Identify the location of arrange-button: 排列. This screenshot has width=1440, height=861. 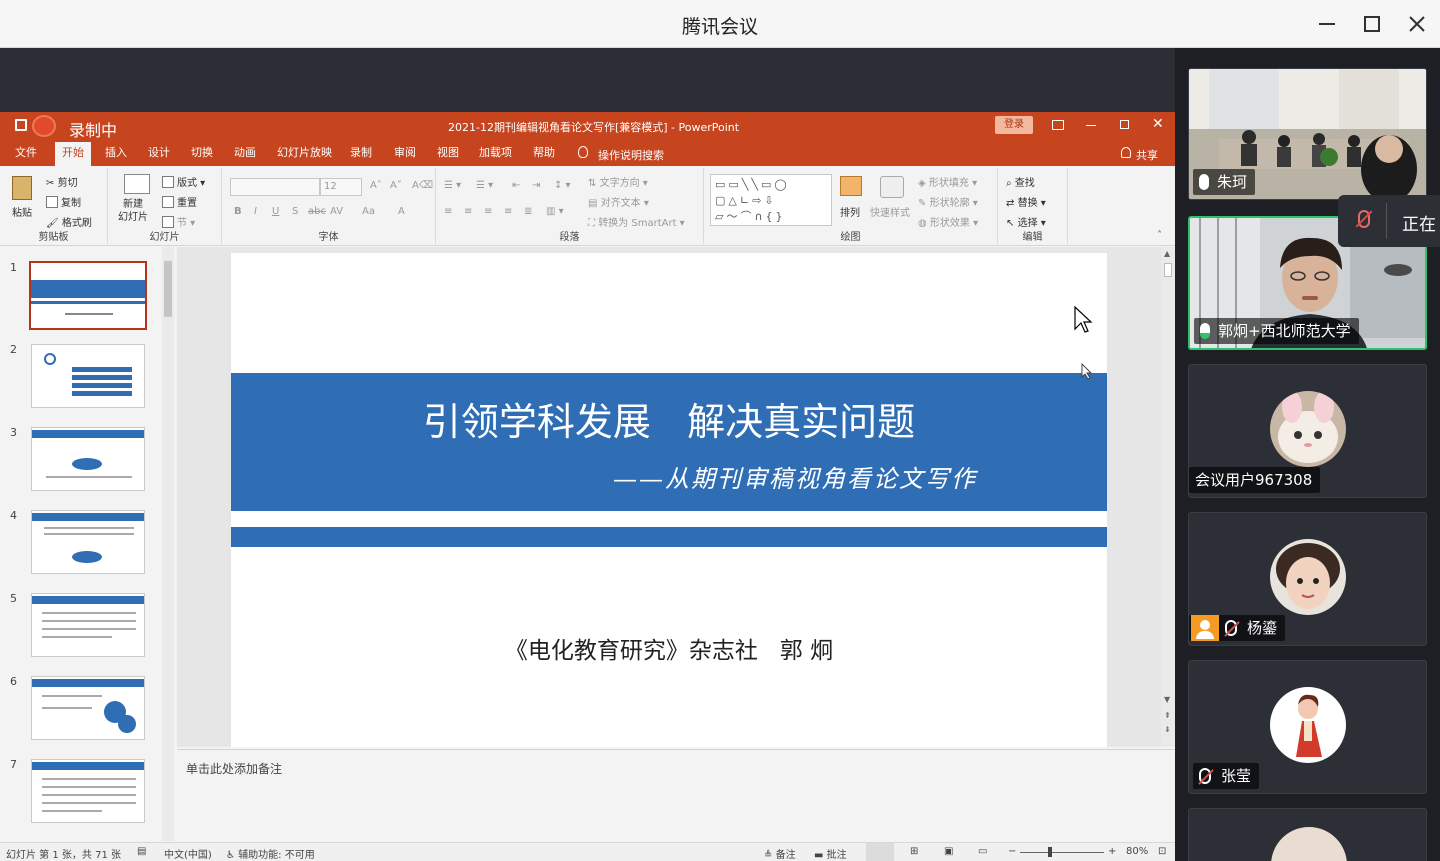
(850, 211).